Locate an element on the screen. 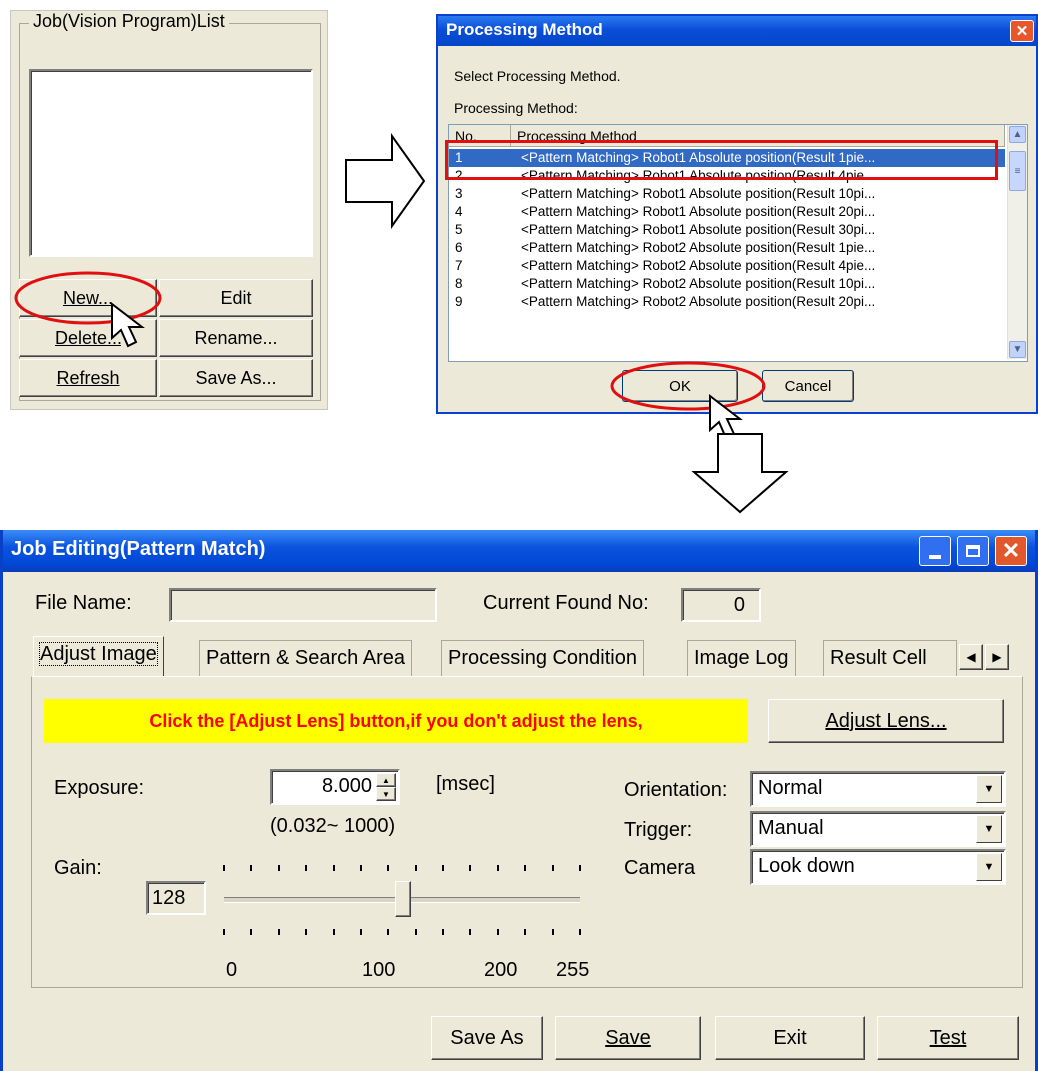  refresh-button: Refresh is located at coordinates (88, 378).